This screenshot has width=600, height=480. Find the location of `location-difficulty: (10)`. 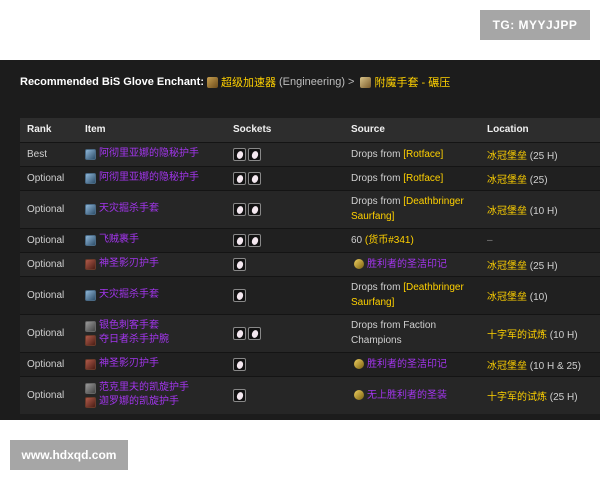

location-difficulty: (10) is located at coordinates (537, 297).